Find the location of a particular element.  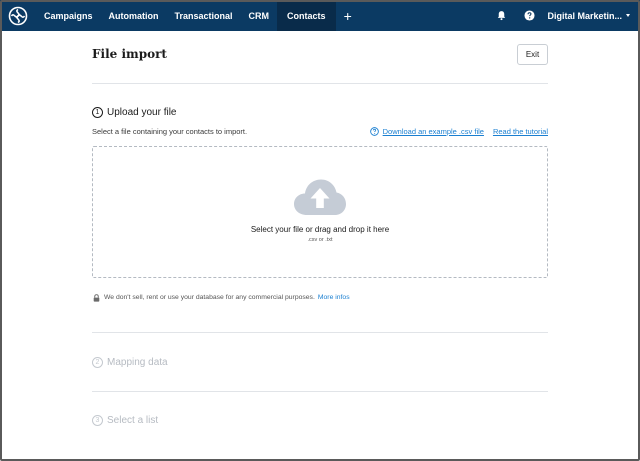

dropzone-formats: .csv or .txt is located at coordinates (320, 240).